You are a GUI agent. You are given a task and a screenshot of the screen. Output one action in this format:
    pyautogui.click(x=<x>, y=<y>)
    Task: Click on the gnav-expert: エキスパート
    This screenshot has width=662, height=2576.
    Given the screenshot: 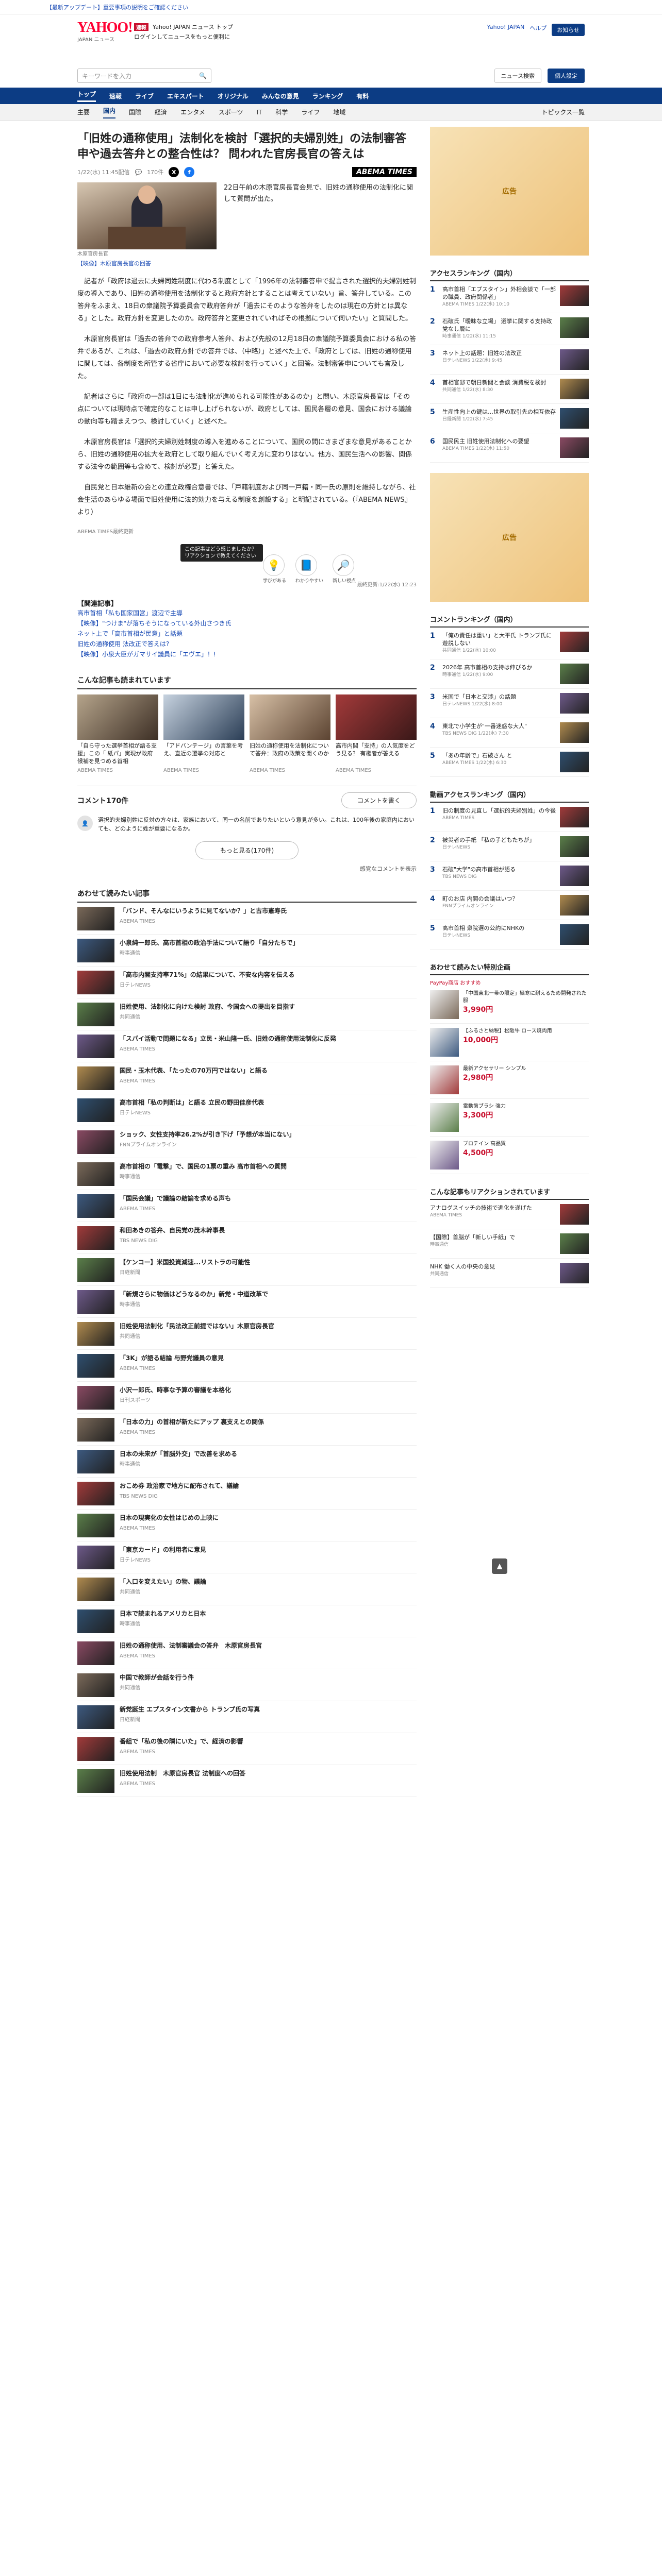 What is the action you would take?
    pyautogui.click(x=185, y=96)
    